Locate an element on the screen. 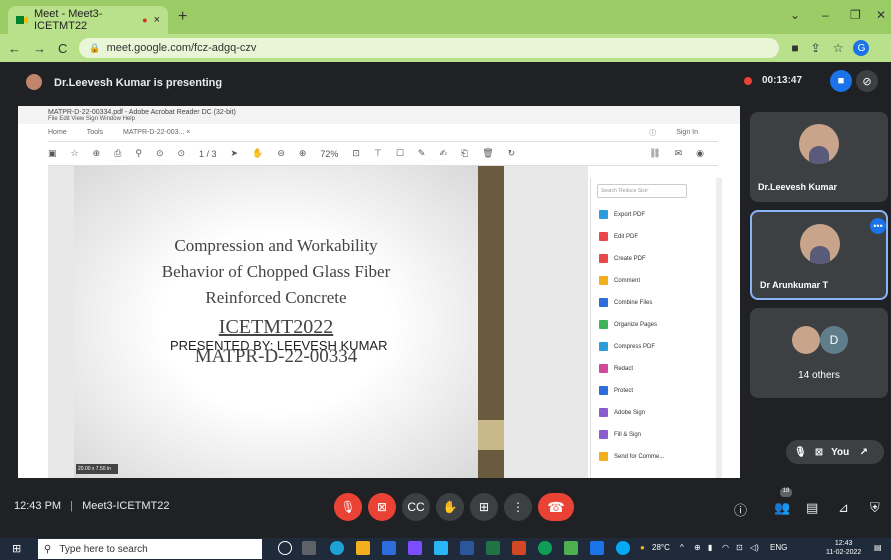 The width and height of the screenshot is (891, 560). word-icon is located at coordinates (467, 548).